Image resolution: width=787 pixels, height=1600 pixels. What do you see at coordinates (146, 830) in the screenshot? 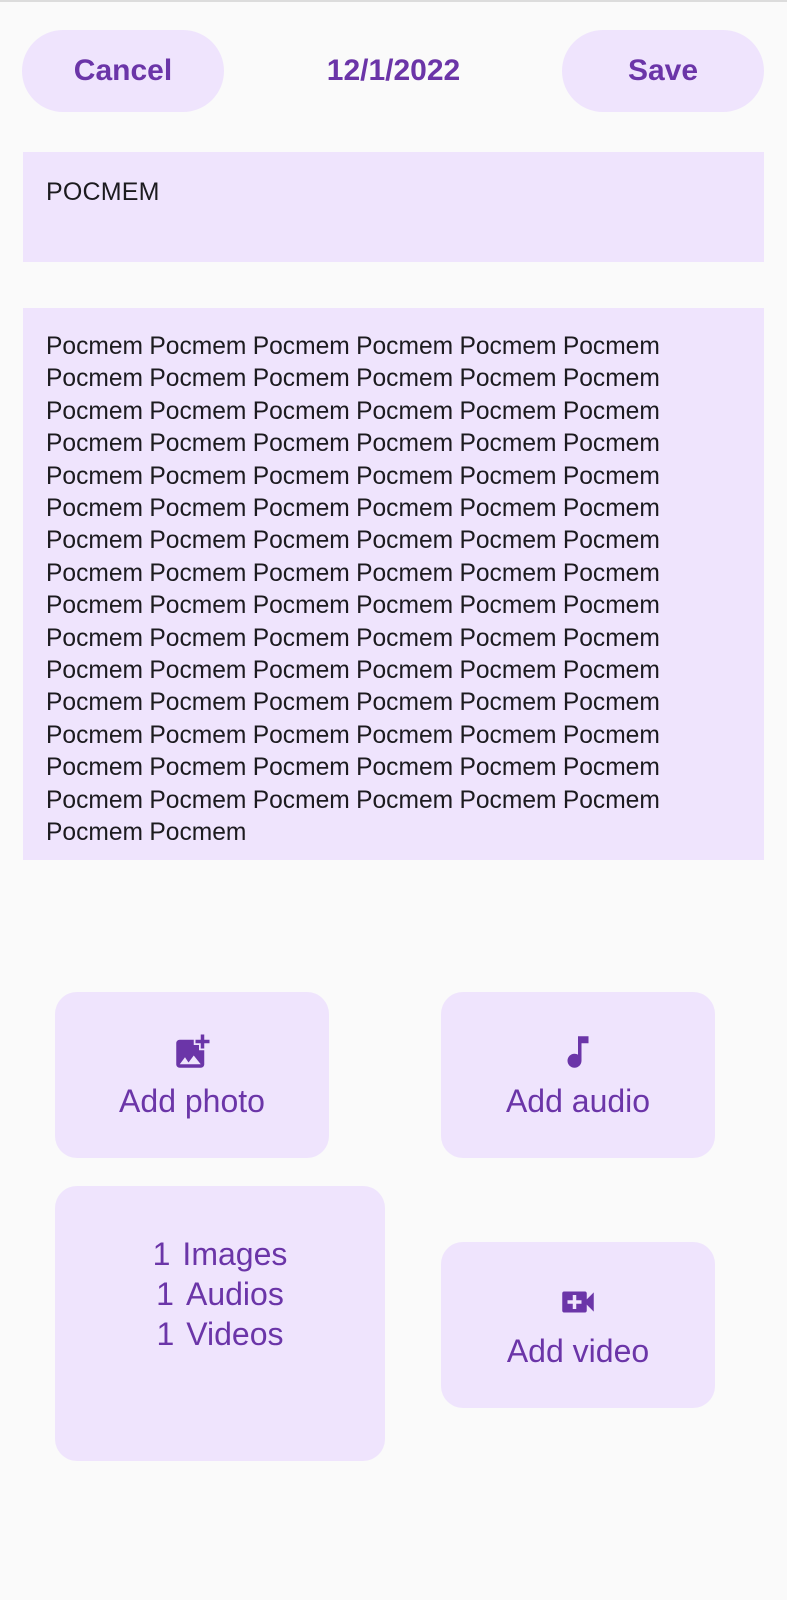
I see `body-line: Pocmem Pocmem` at bounding box center [146, 830].